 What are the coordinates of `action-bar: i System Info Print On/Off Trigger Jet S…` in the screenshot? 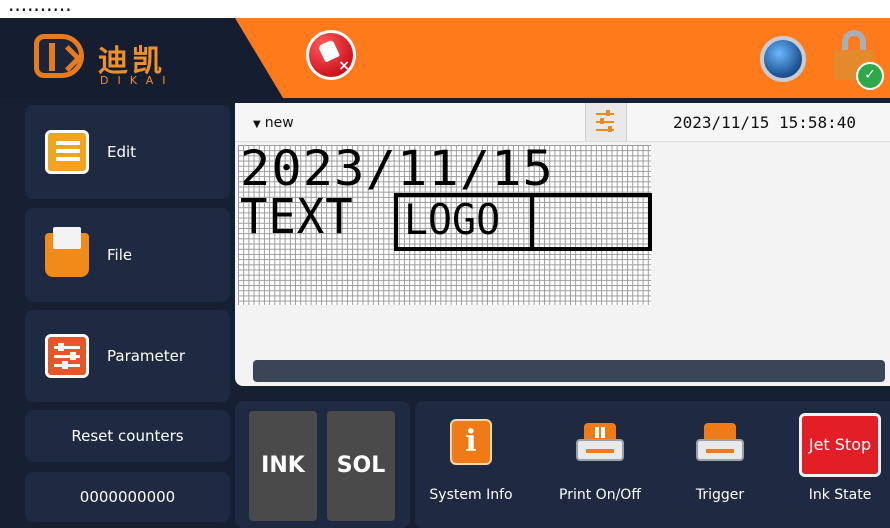 It's located at (652, 464).